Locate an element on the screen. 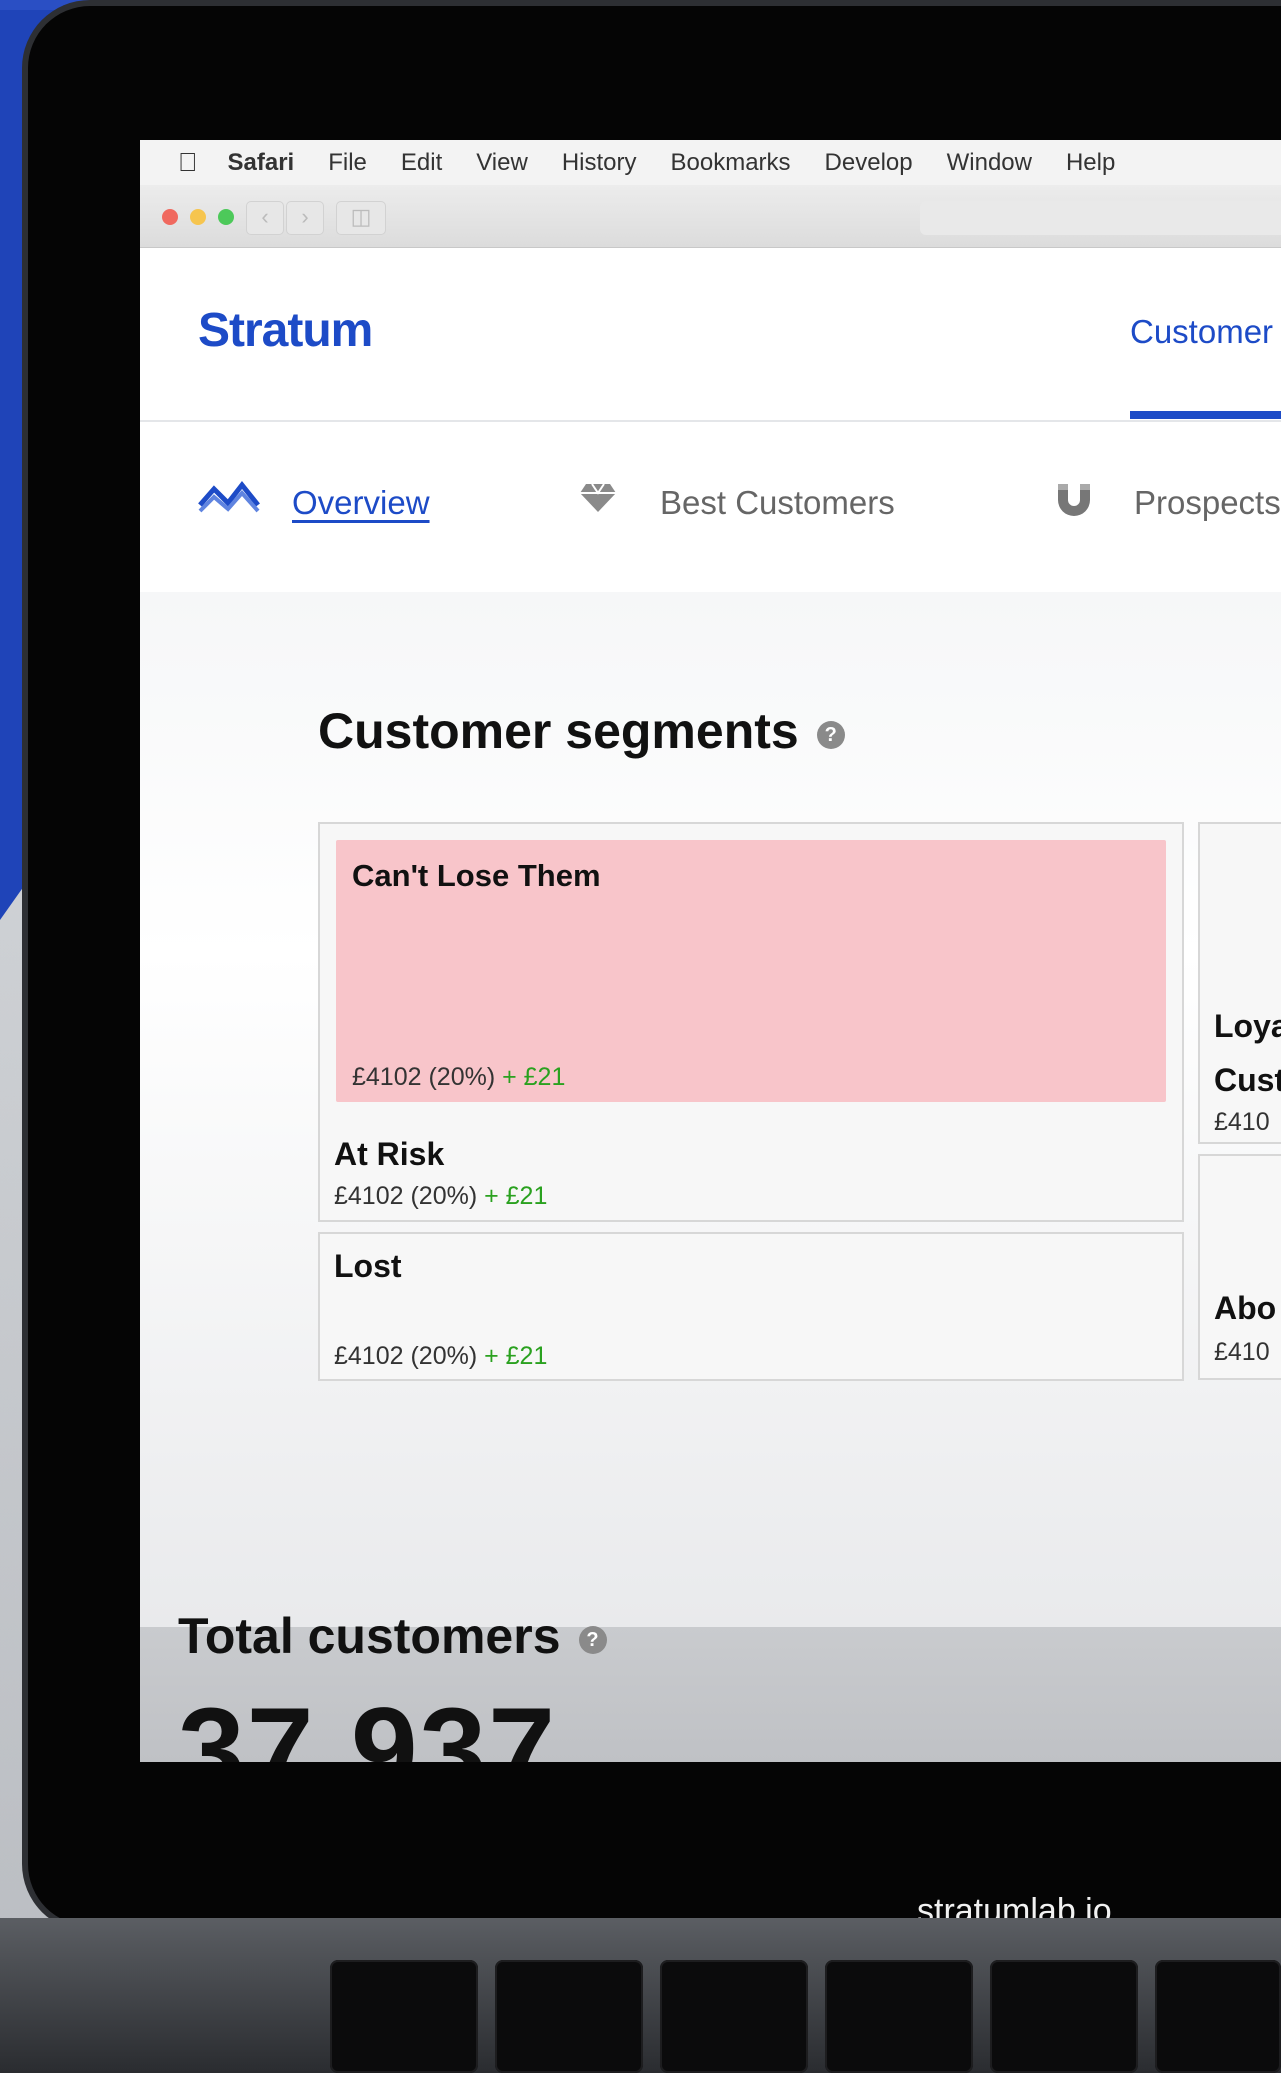  keyboard is located at coordinates (805, 2016).